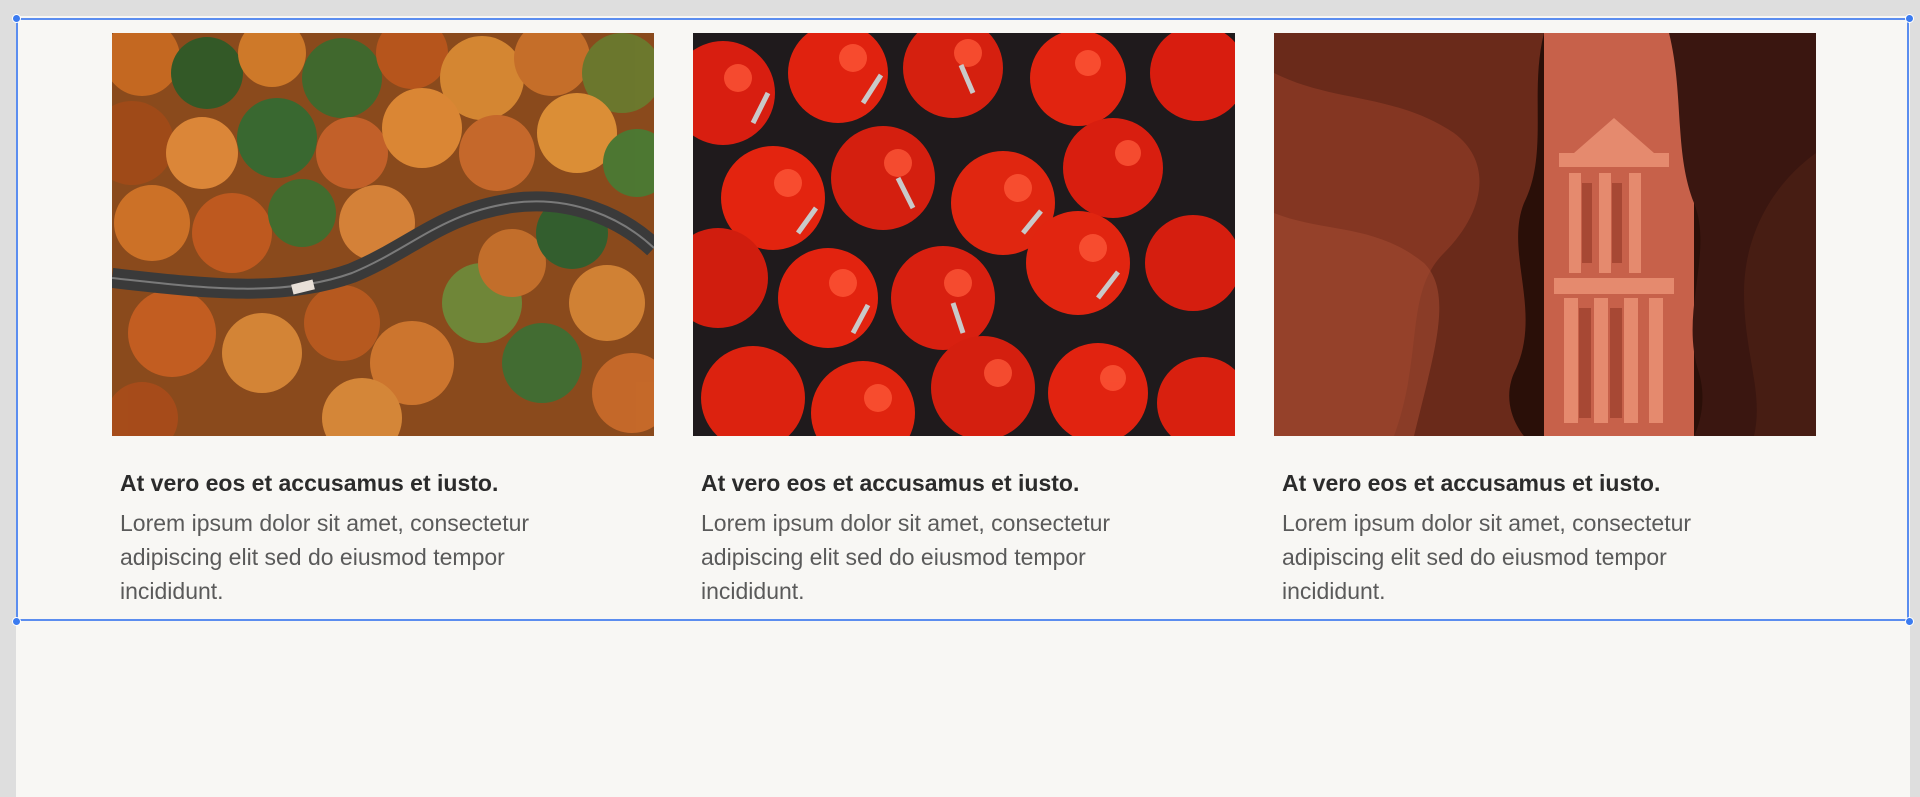 The image size is (1920, 797). I want to click on card-image-fire-extinguishers, so click(964, 234).